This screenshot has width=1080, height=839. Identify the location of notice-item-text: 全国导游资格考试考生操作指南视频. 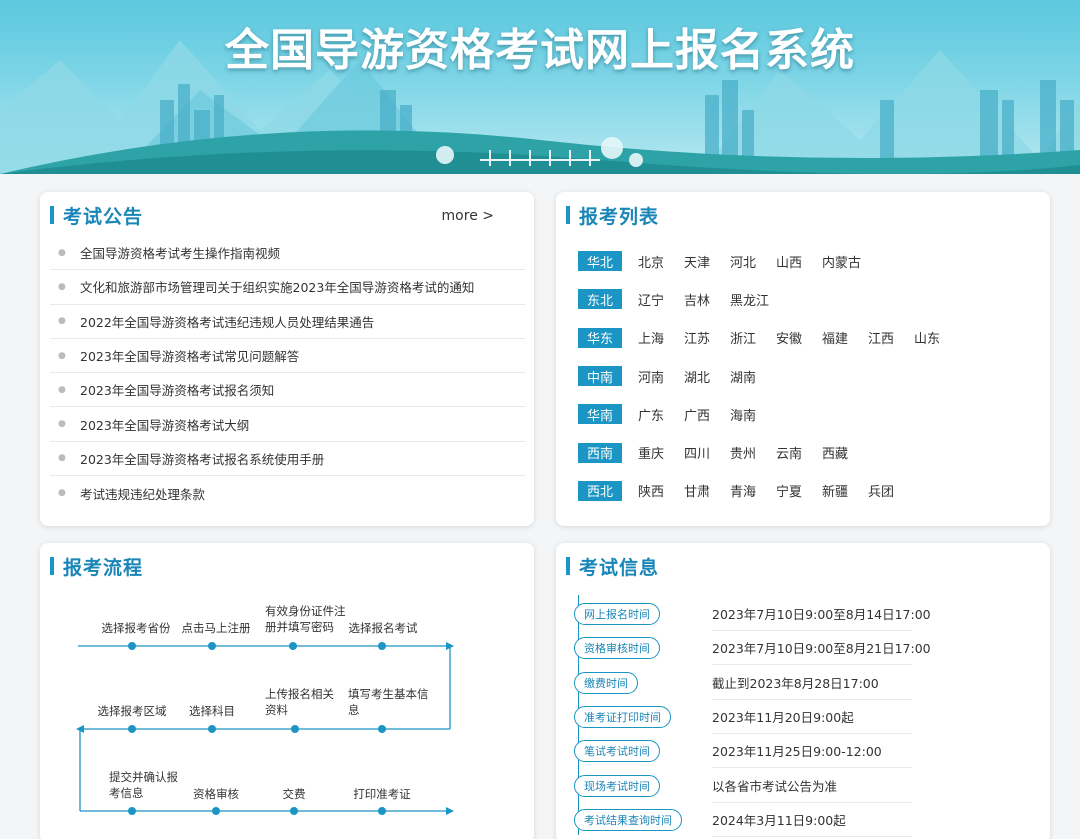
(180, 254).